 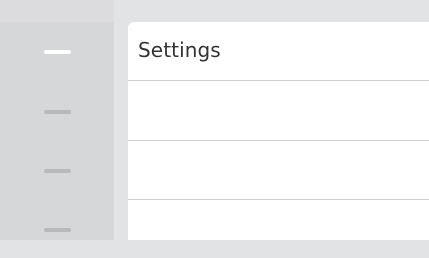 What do you see at coordinates (179, 50) in the screenshot?
I see `page-title: Settings` at bounding box center [179, 50].